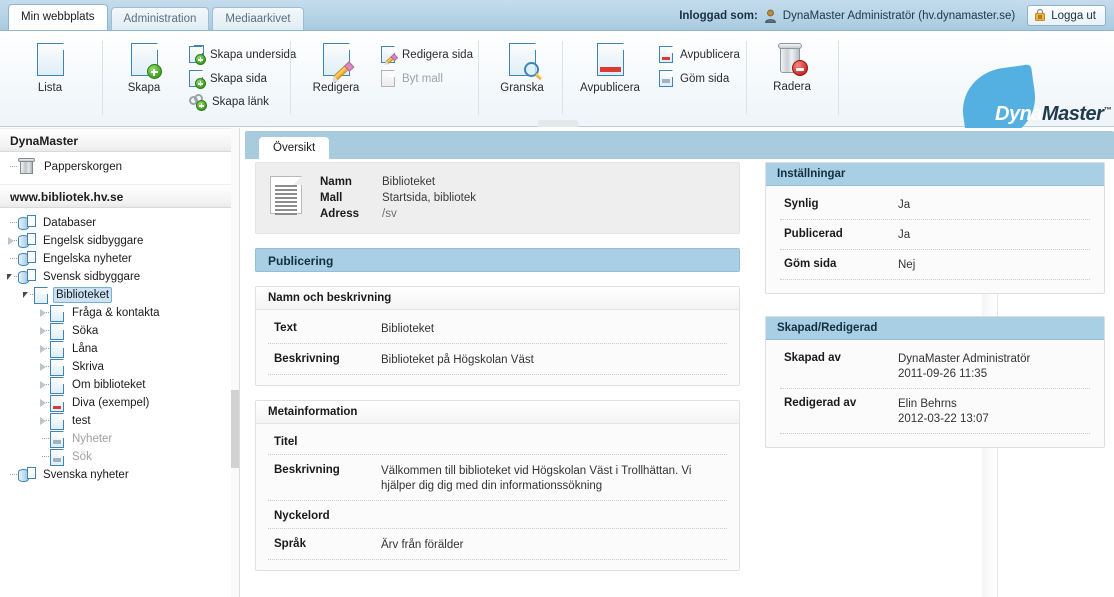 This screenshot has width=1114, height=597. What do you see at coordinates (522, 62) in the screenshot?
I see `granska-button: Granska` at bounding box center [522, 62].